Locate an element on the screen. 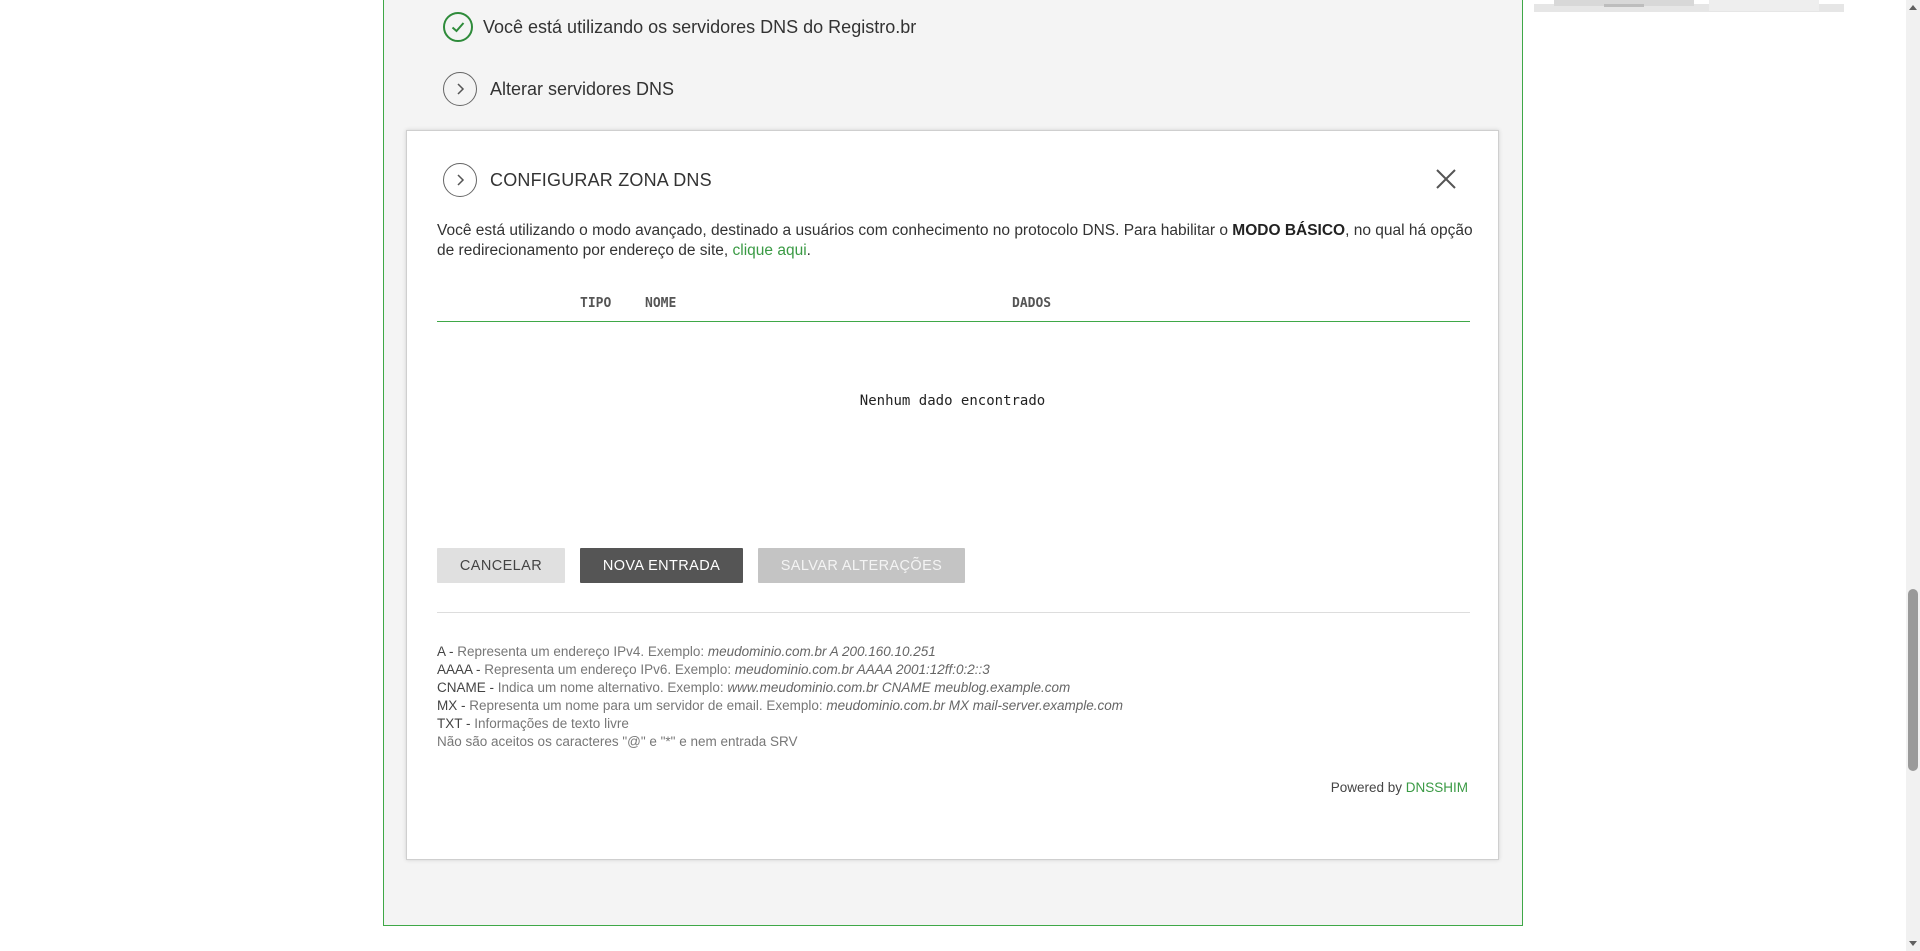 The image size is (1920, 951). save-changes-button: SALVAR ALTERAÇÕES is located at coordinates (861, 565).